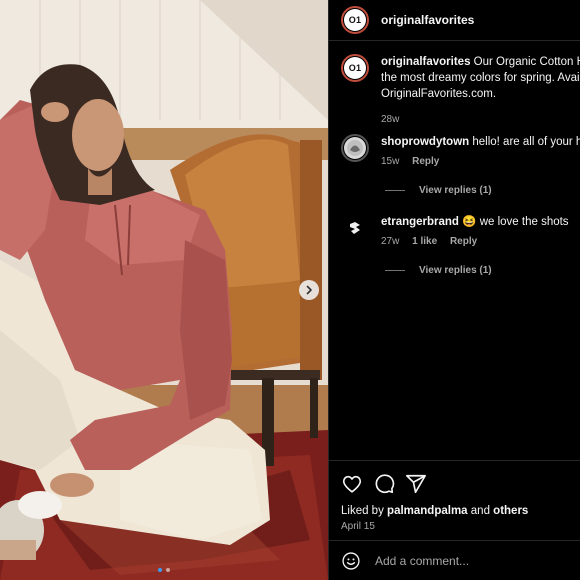 This screenshot has height=580, width=580. Describe the element at coordinates (439, 94) in the screenshot. I see `caption-line-3: OriginalFavorites.com.` at that location.